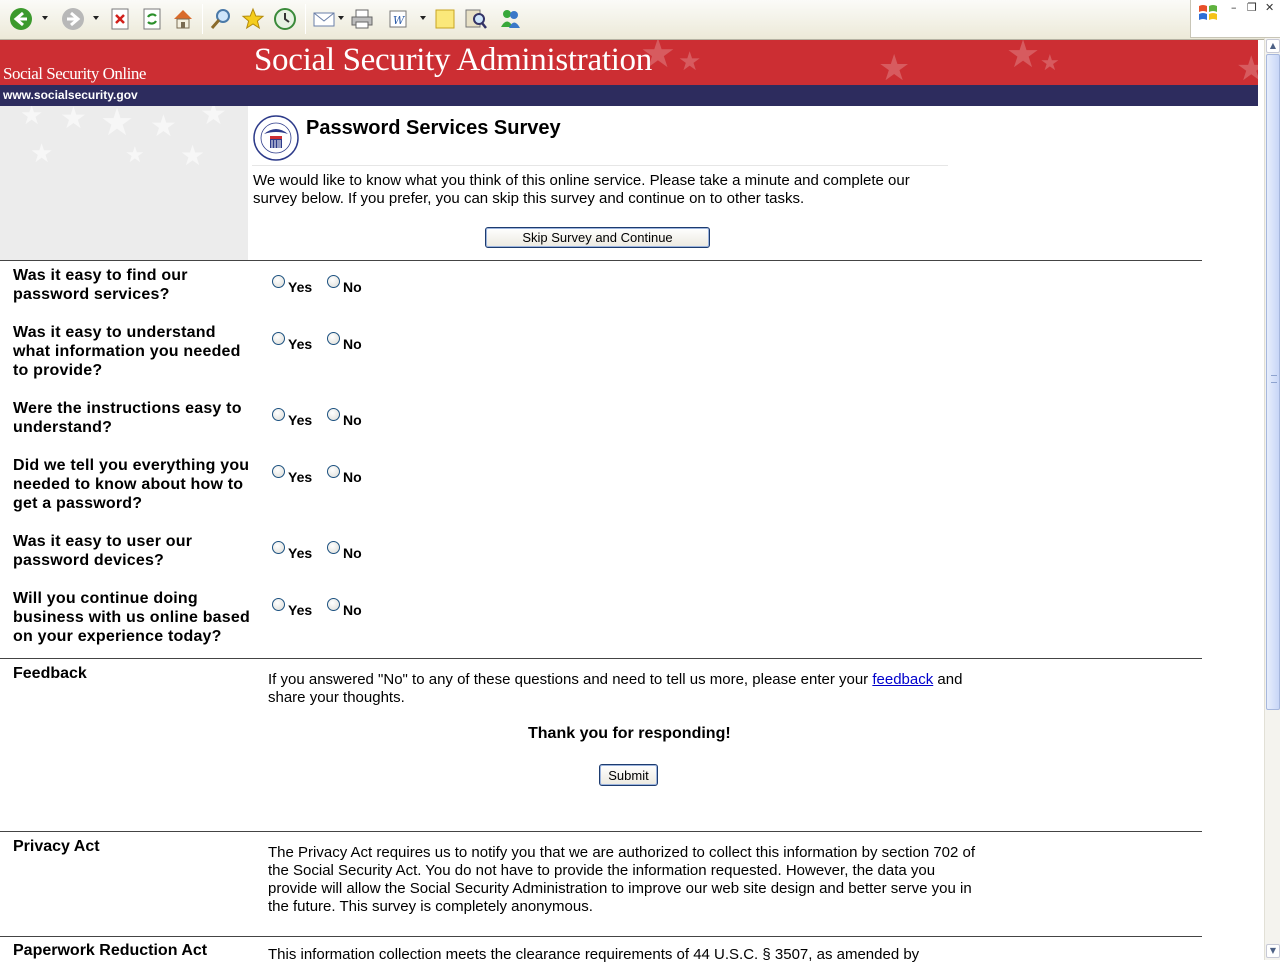 The image size is (1280, 964). I want to click on forward-icon, so click(73, 19).